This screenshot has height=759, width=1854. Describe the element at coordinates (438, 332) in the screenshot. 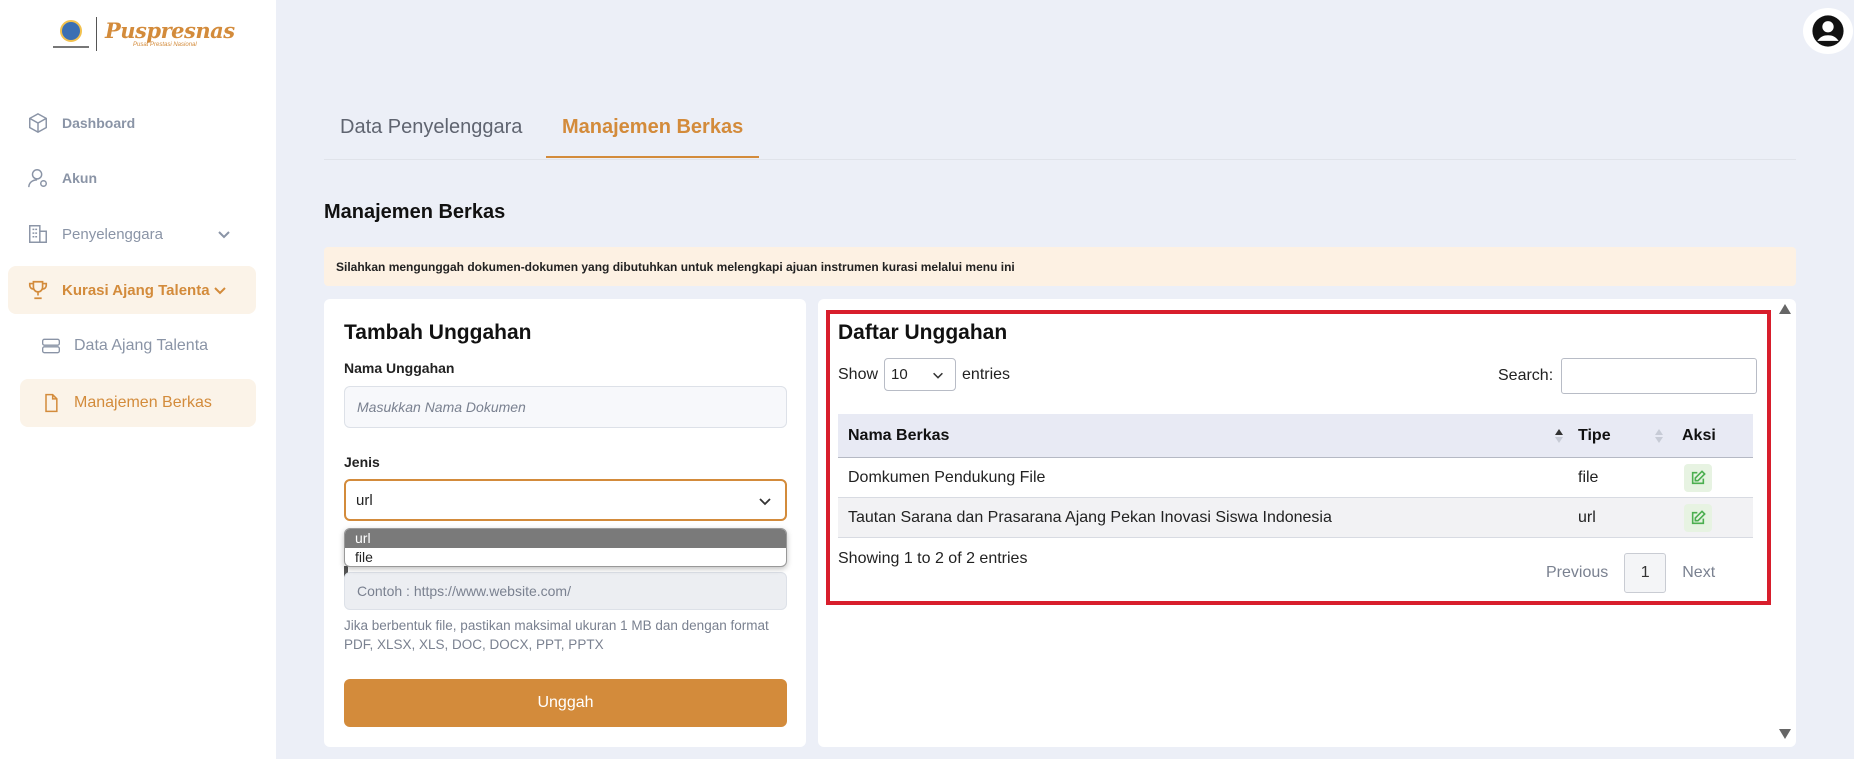

I see `form-title: Tambah Unggahan` at that location.